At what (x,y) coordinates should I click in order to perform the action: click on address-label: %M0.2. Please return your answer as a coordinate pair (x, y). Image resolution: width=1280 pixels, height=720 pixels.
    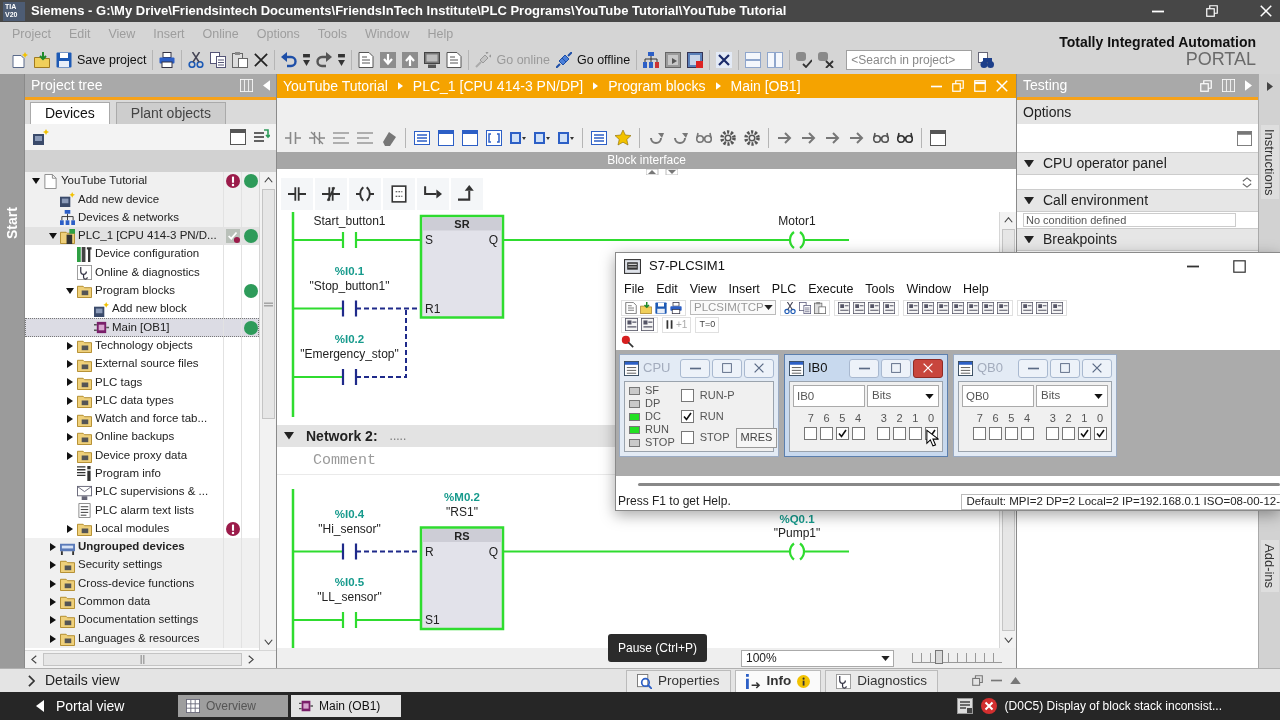
    Looking at the image, I should click on (462, 496).